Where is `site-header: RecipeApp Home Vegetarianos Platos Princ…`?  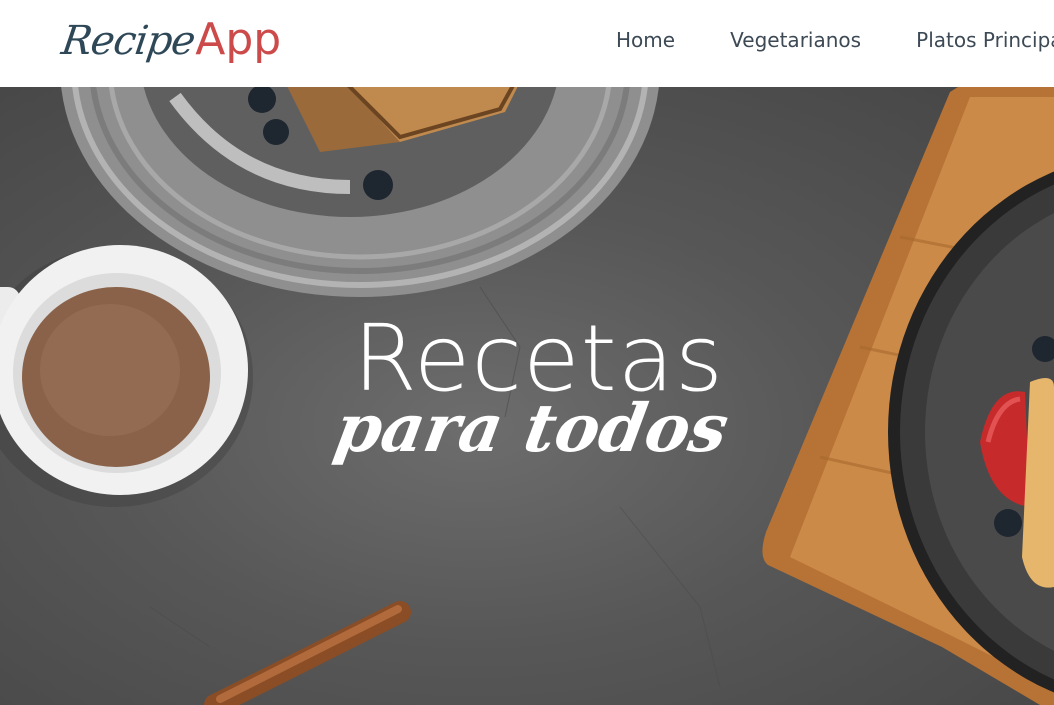 site-header: RecipeApp Home Vegetarianos Platos Princ… is located at coordinates (527, 43).